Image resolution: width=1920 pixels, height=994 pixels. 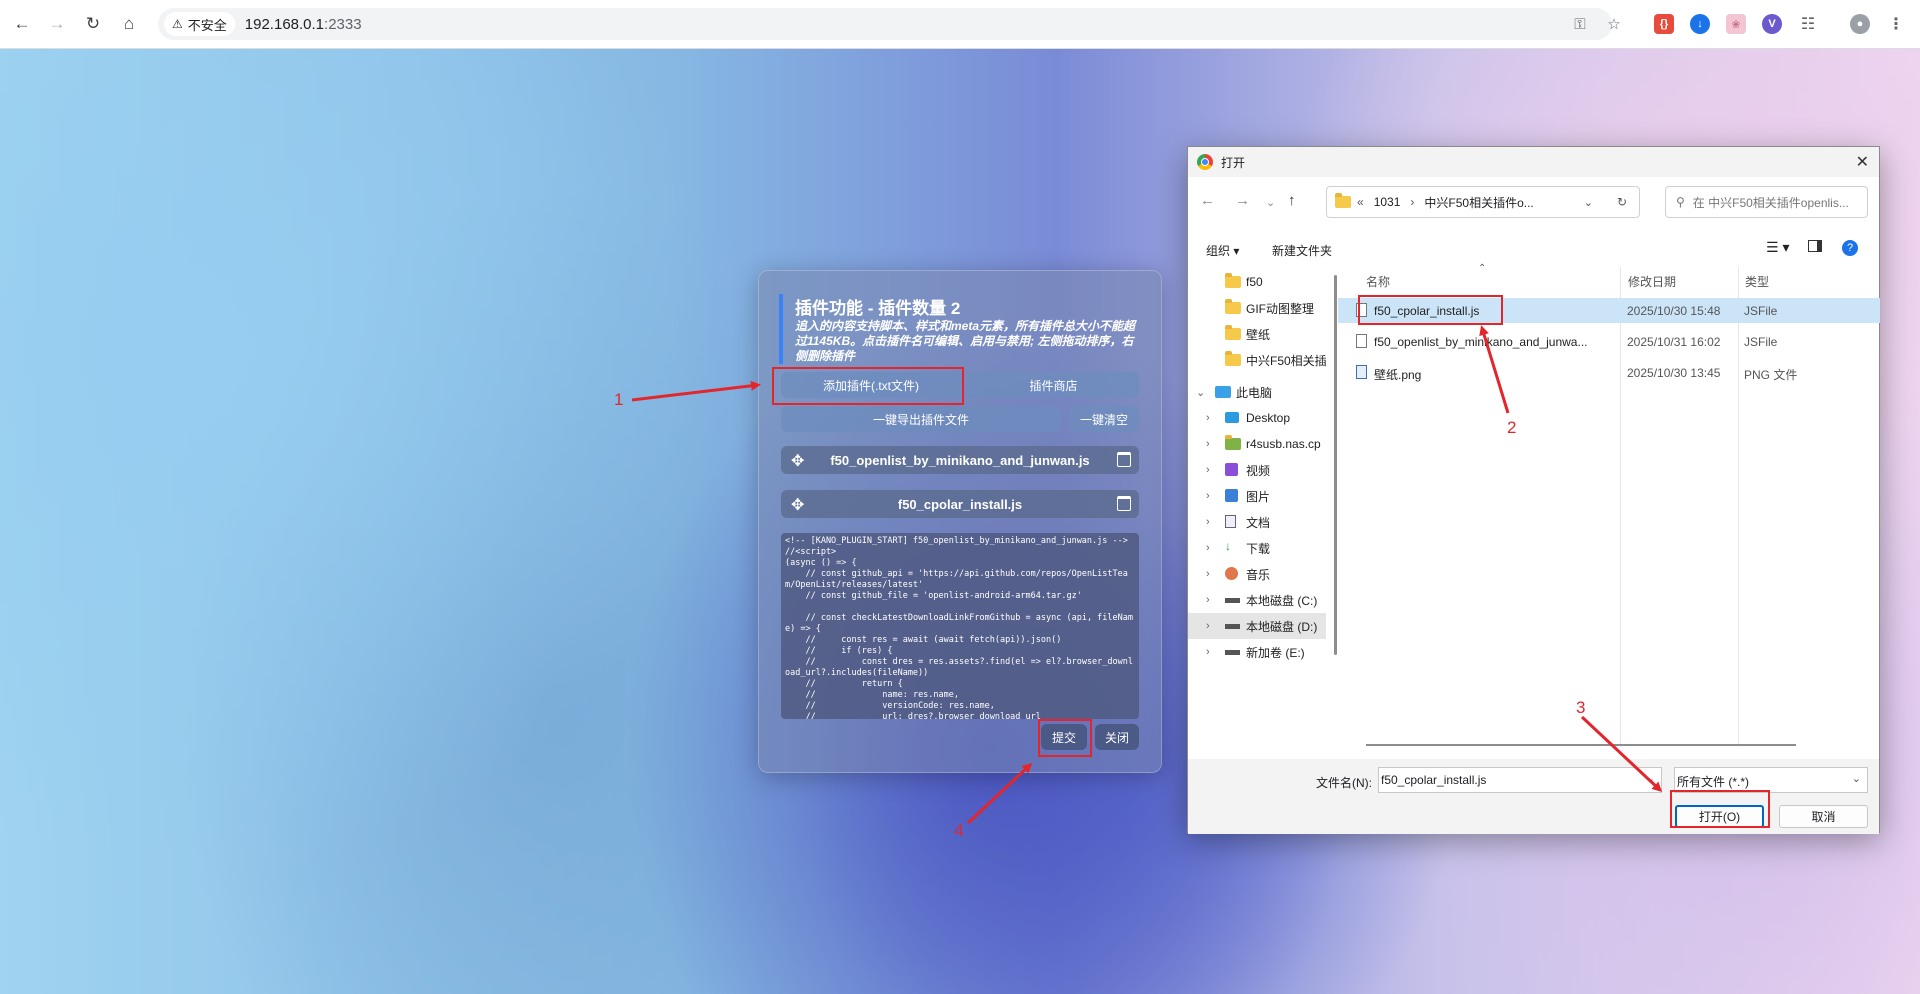 What do you see at coordinates (1270, 202) in the screenshot?
I see `history-chevron-icon: ⌄` at bounding box center [1270, 202].